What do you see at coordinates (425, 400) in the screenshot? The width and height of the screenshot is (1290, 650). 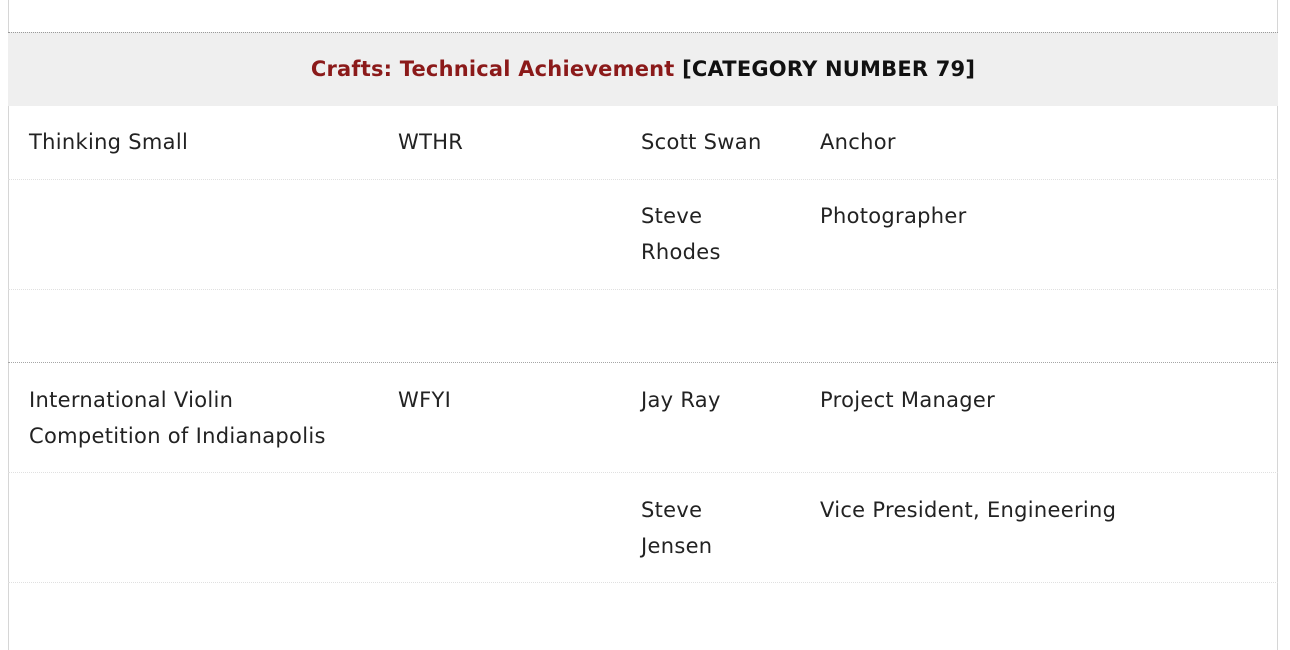 I see `entry-station: WFYI` at bounding box center [425, 400].